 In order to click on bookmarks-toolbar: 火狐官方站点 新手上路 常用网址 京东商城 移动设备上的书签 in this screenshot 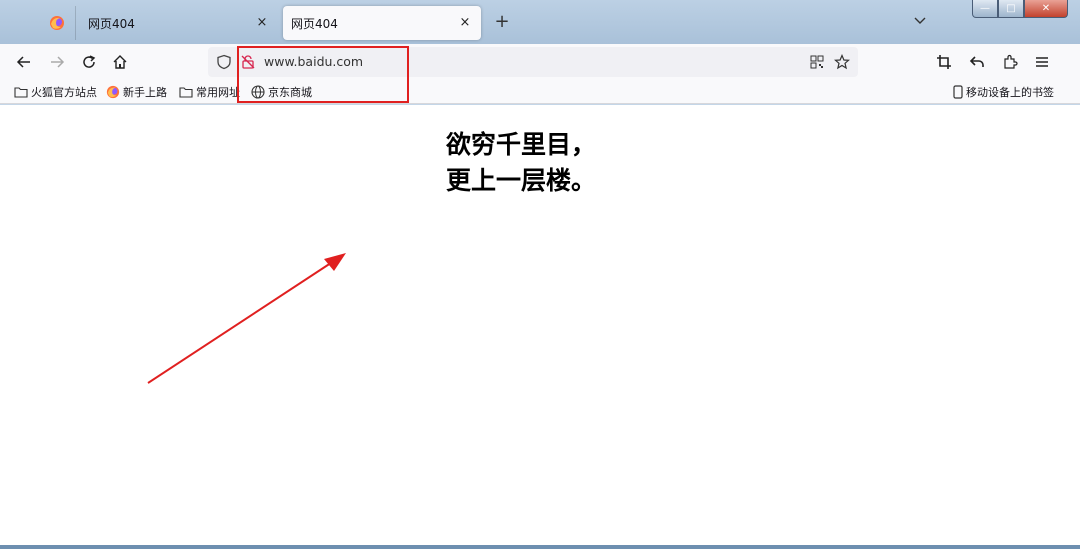, I will do `click(540, 92)`.